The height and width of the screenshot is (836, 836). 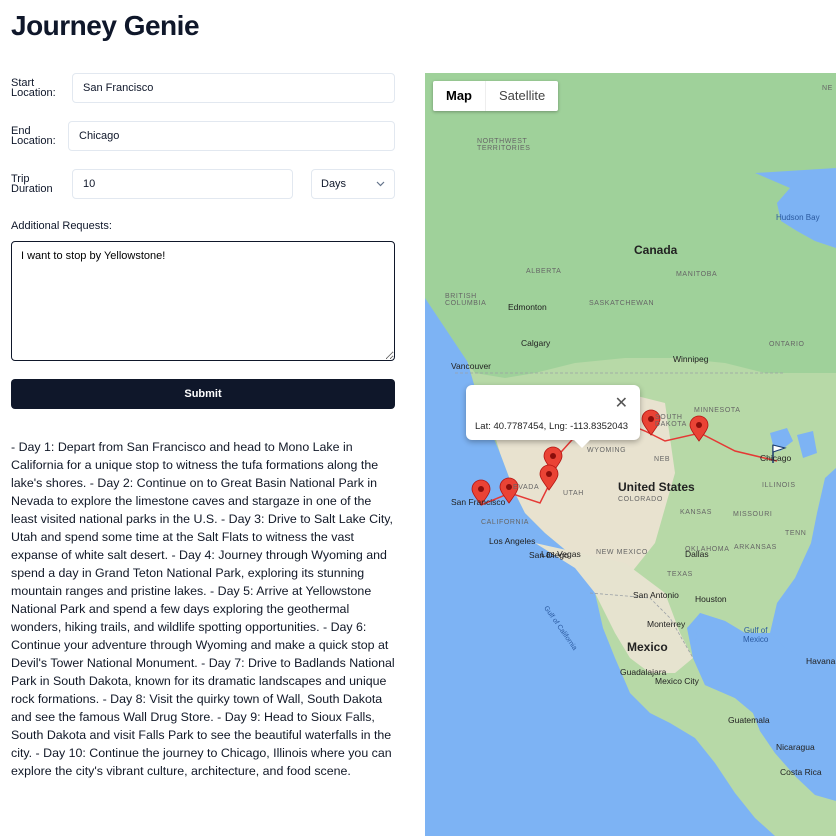 I want to click on map-label-illinois: ILLINOIS, so click(x=779, y=485).